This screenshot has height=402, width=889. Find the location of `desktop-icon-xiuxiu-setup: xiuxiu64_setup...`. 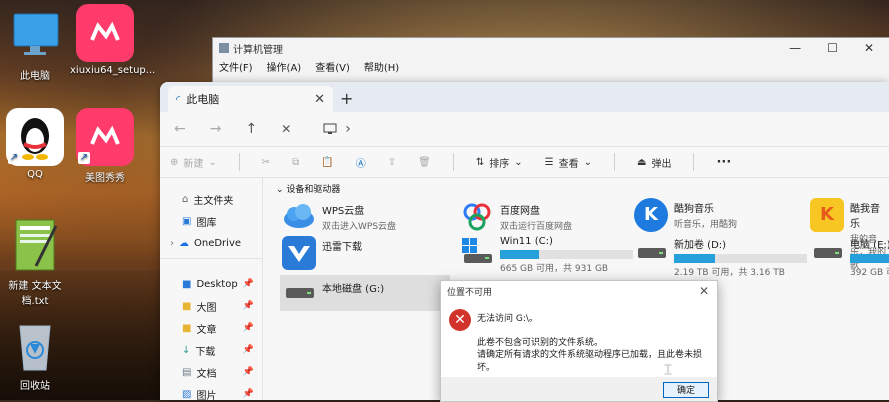

desktop-icon-xiuxiu-setup: xiuxiu64_setup... is located at coordinates (112, 40).